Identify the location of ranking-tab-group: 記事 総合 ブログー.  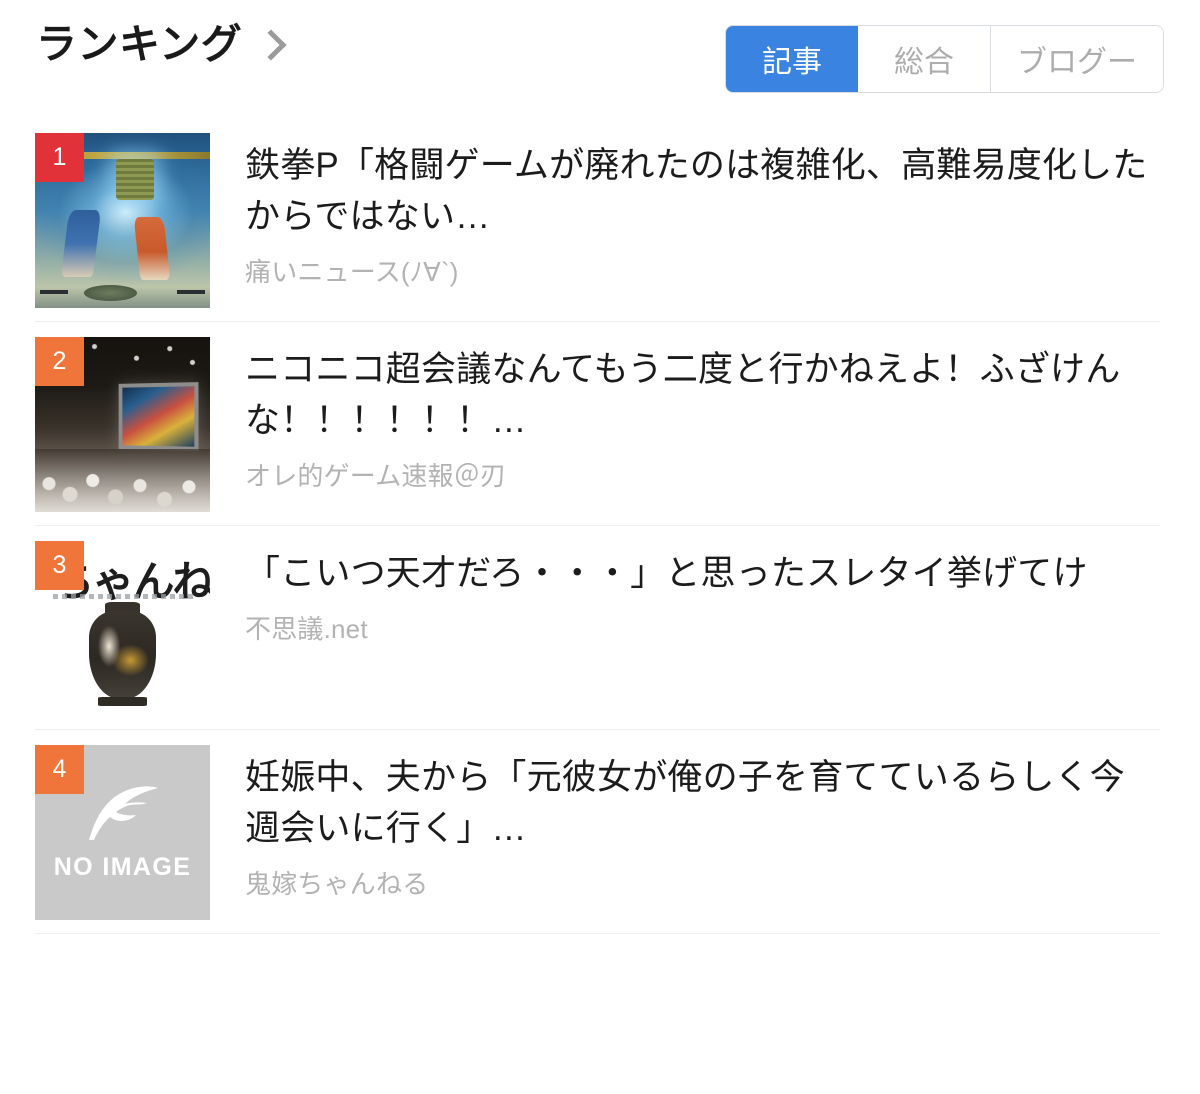
(944, 59).